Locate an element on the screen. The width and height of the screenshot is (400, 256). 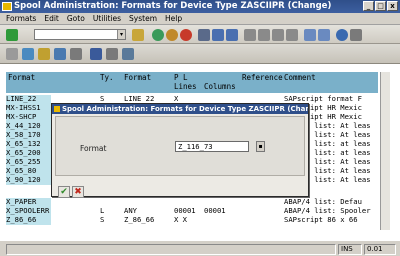
format-value-help-button: ▪ is located at coordinates (260, 146).